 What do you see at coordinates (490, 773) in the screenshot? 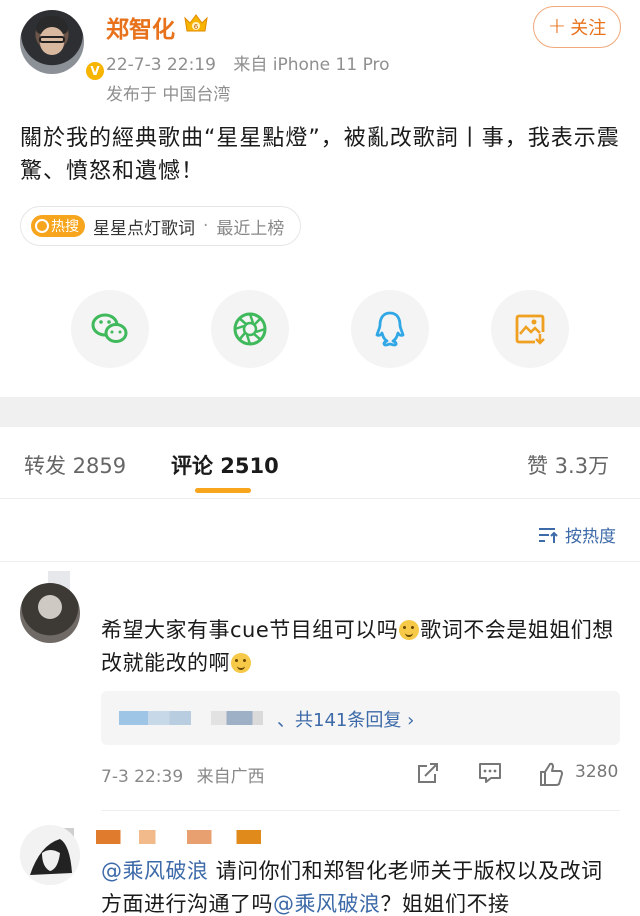
I see `comment-icon` at bounding box center [490, 773].